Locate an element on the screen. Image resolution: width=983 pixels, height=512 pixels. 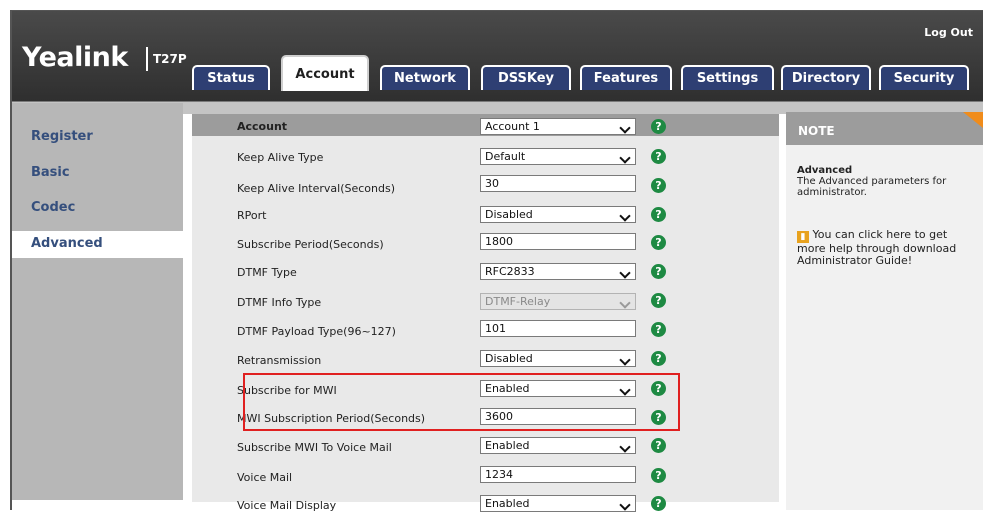
dtmf-payload-type-input: 101 is located at coordinates (558, 328).